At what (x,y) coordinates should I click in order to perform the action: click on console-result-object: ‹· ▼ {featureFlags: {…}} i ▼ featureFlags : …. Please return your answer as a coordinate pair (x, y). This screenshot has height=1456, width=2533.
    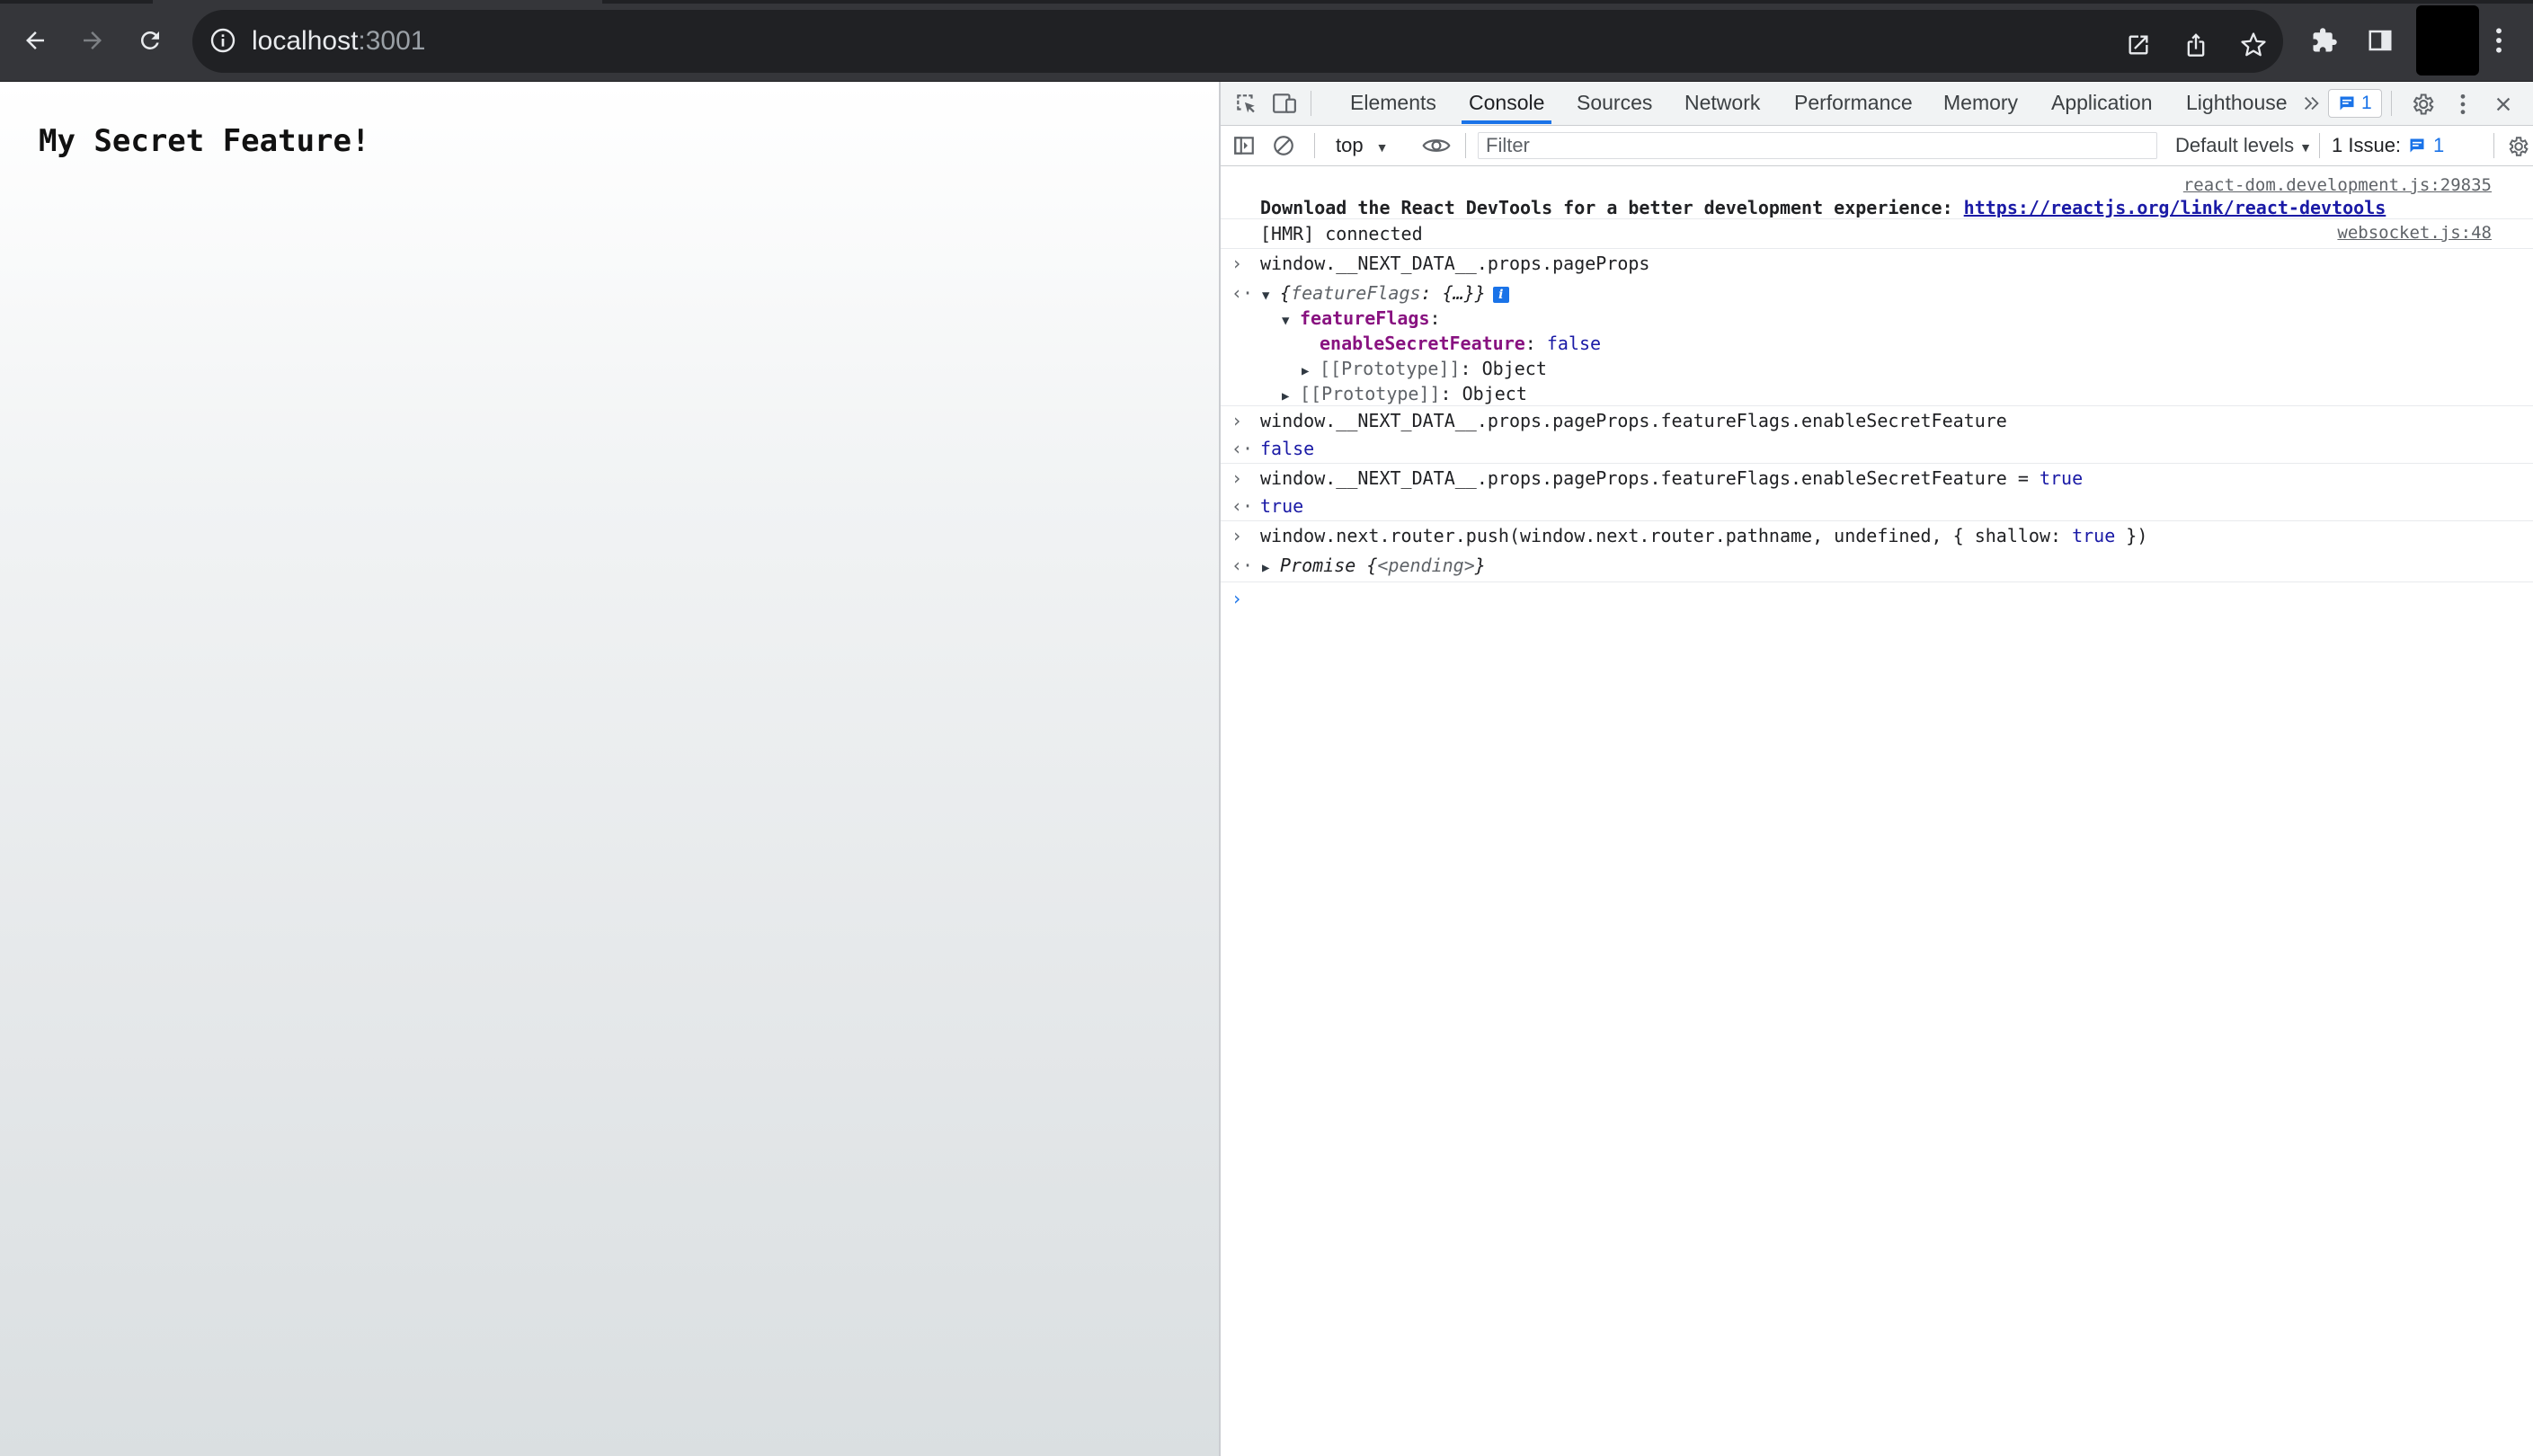
    Looking at the image, I should click on (1877, 341).